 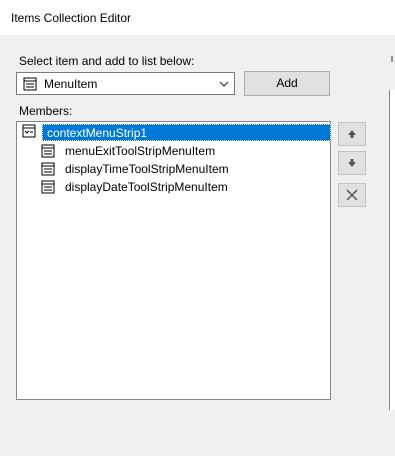 I want to click on chevron-down-icon, so click(x=224, y=84).